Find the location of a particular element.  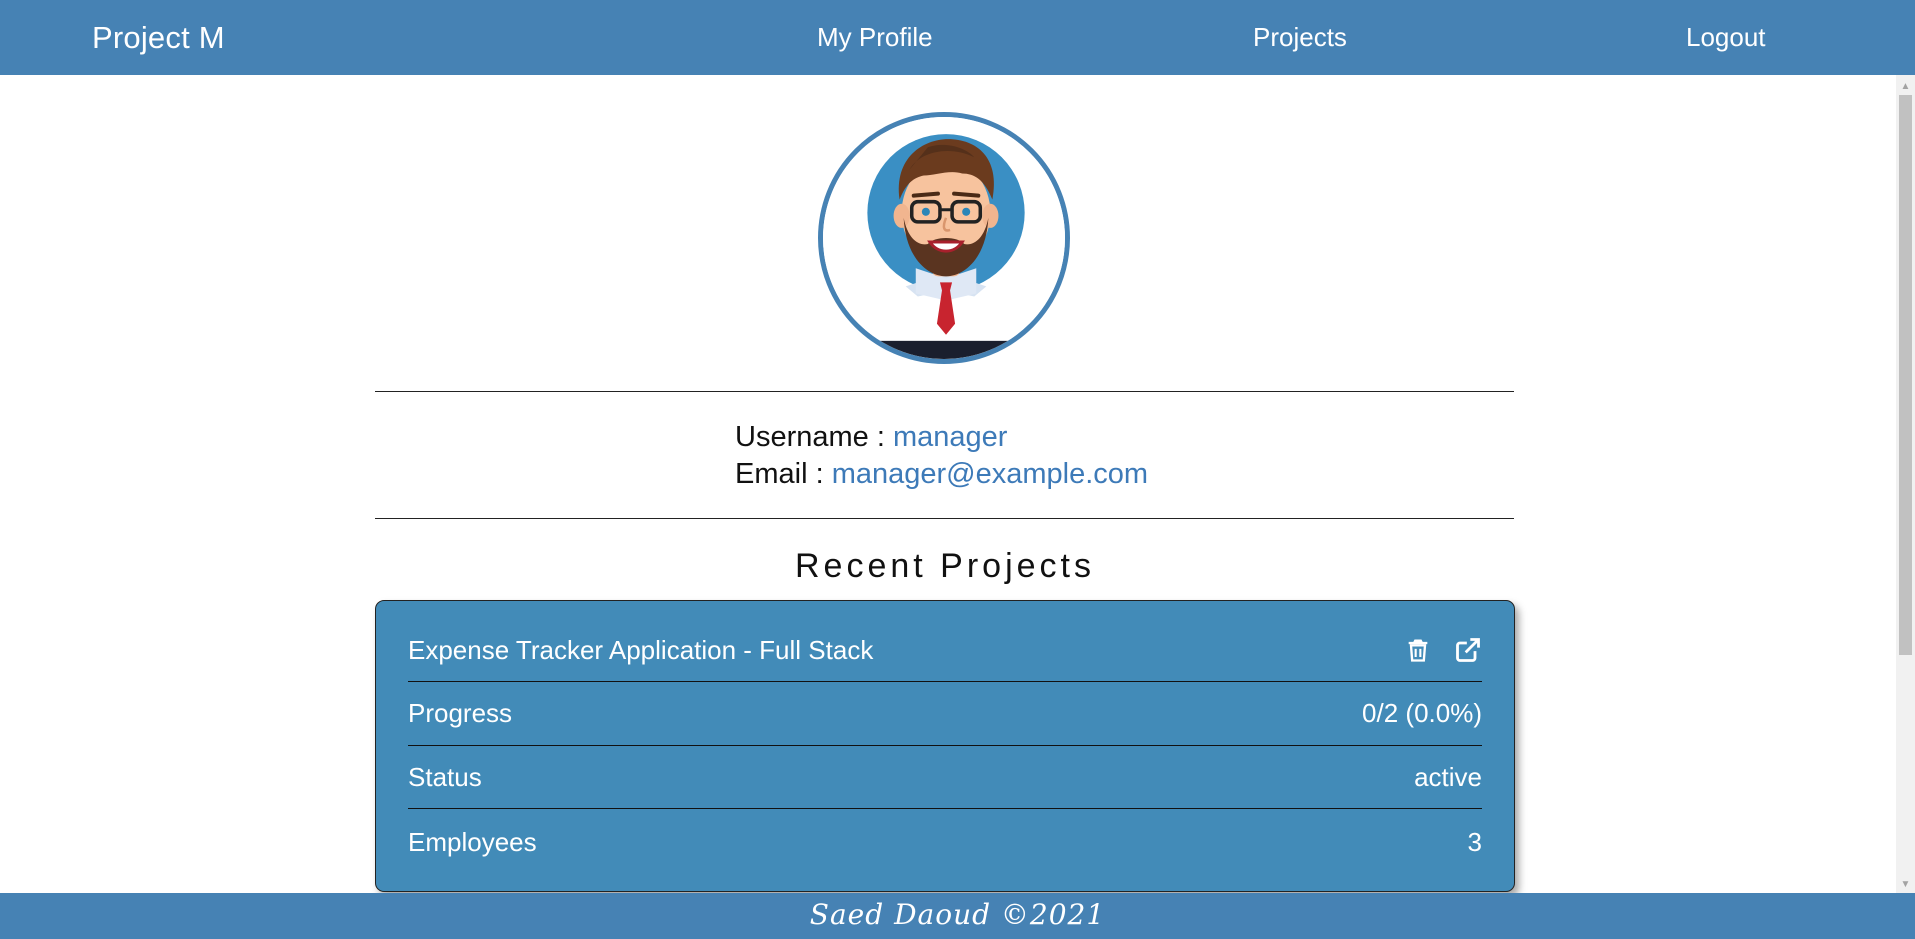

email-value: manager@example.com is located at coordinates (990, 474).